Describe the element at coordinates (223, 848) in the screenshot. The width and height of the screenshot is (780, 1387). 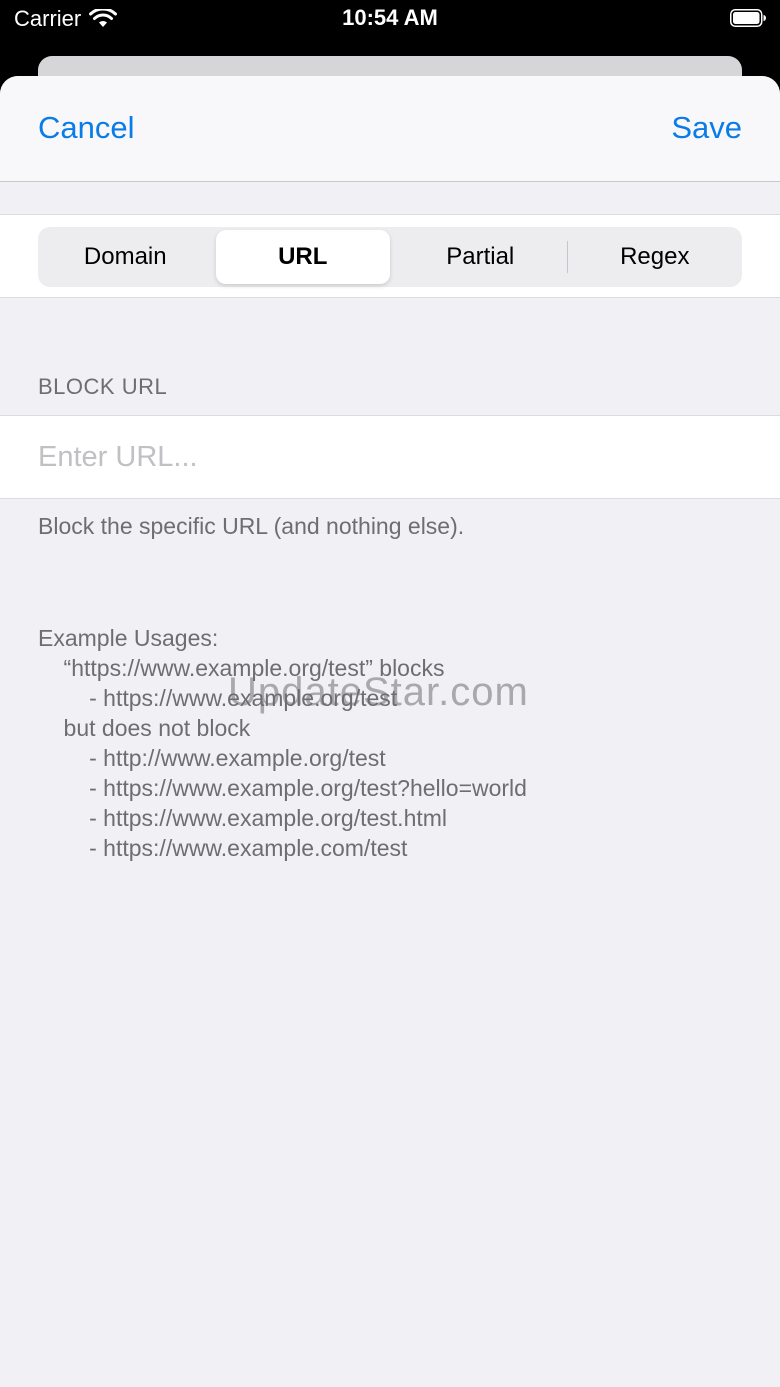
I see `example-line: - https://www.example.com/test` at that location.